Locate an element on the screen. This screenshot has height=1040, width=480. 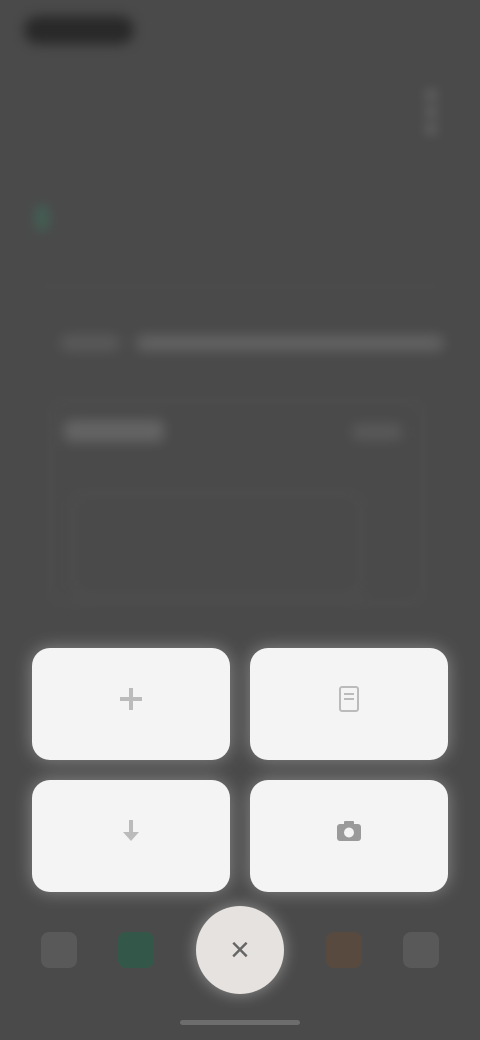
bottom-navigation: × is located at coordinates (240, 950).